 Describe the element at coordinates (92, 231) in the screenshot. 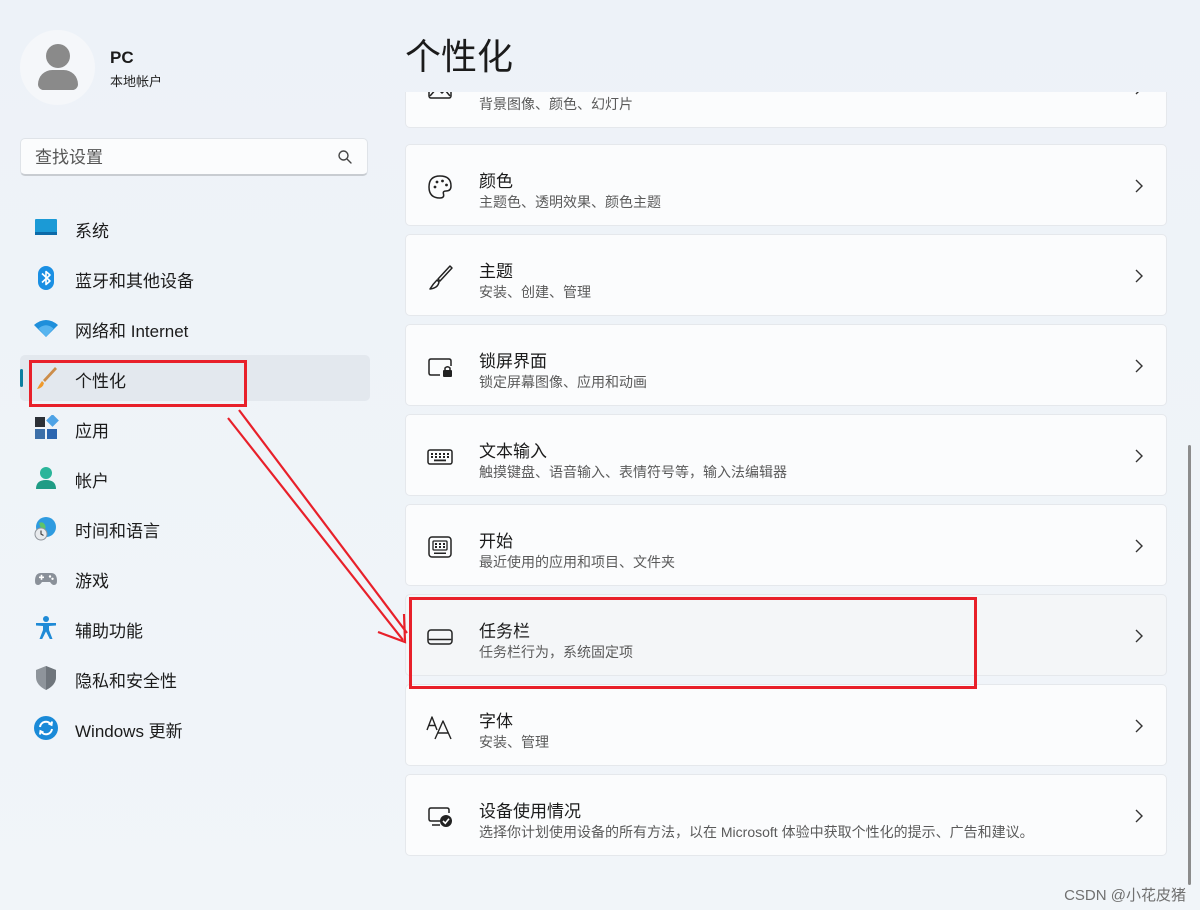

I see `sidebar-item-label: 系统` at that location.